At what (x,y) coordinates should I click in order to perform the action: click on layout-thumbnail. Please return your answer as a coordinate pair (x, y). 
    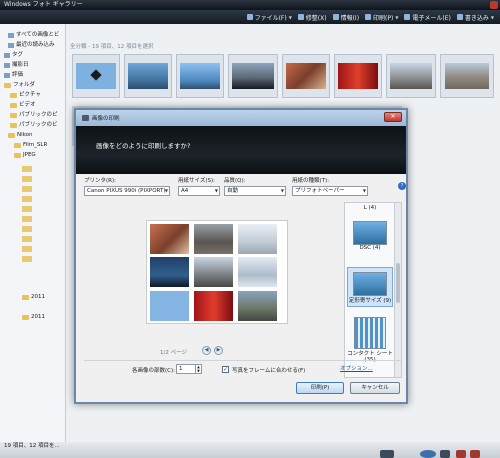
    Looking at the image, I should click on (370, 233).